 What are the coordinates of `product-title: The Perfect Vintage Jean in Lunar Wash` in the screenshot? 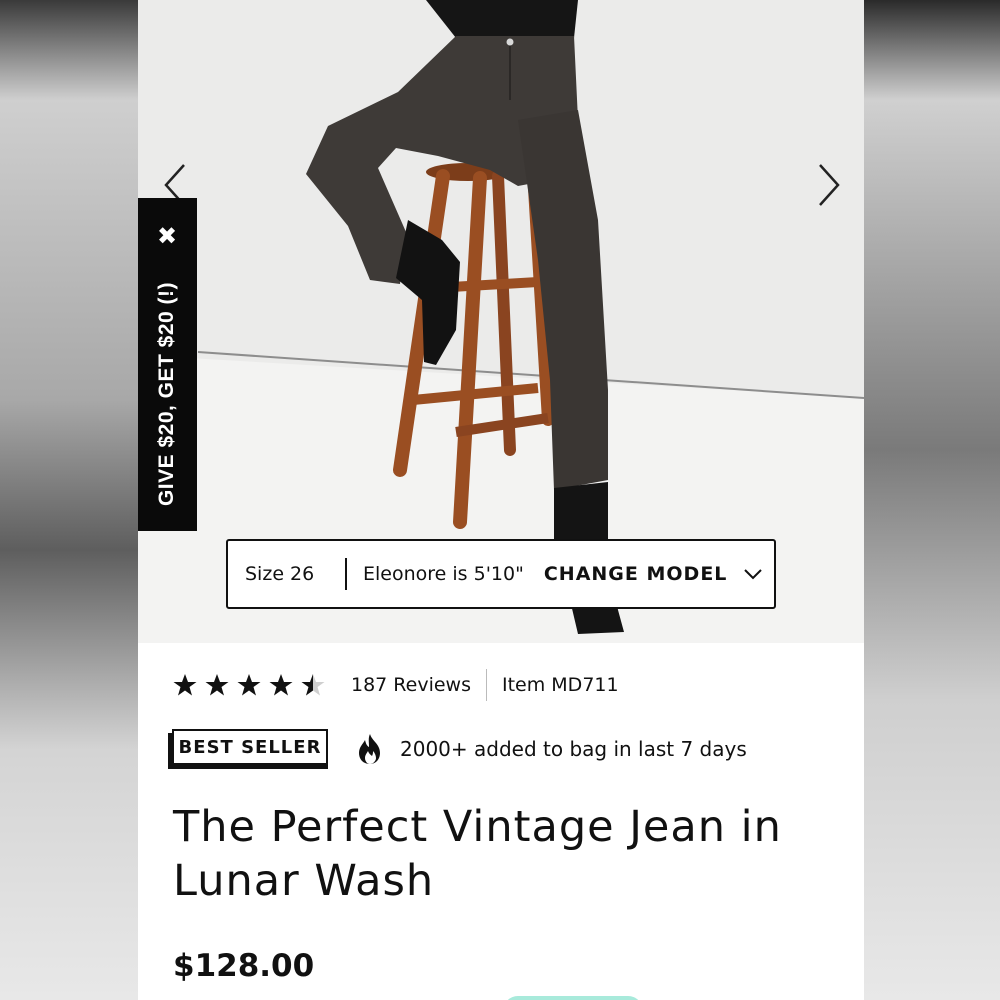 It's located at (477, 854).